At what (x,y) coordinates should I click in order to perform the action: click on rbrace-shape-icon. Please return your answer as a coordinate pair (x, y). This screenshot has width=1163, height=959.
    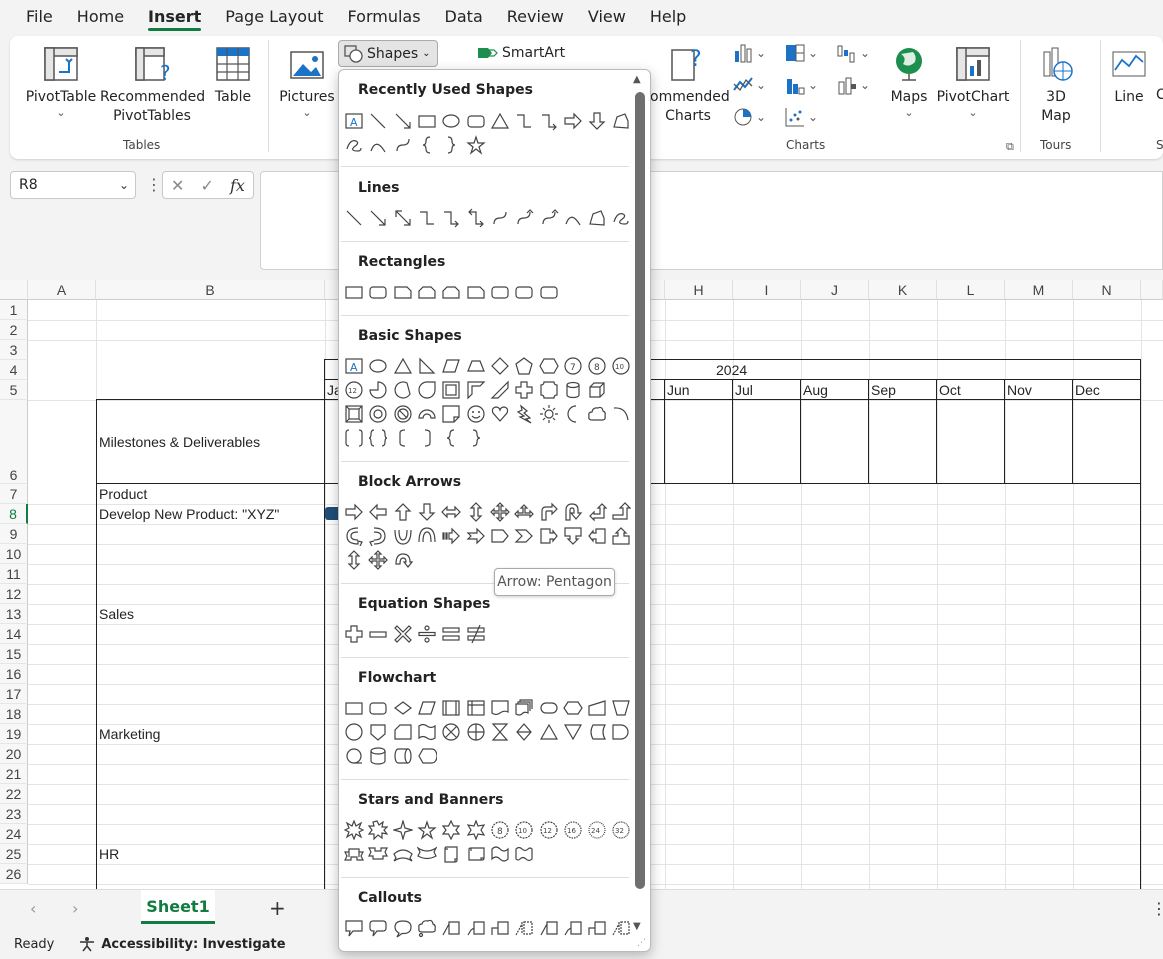
    Looking at the image, I should click on (475, 438).